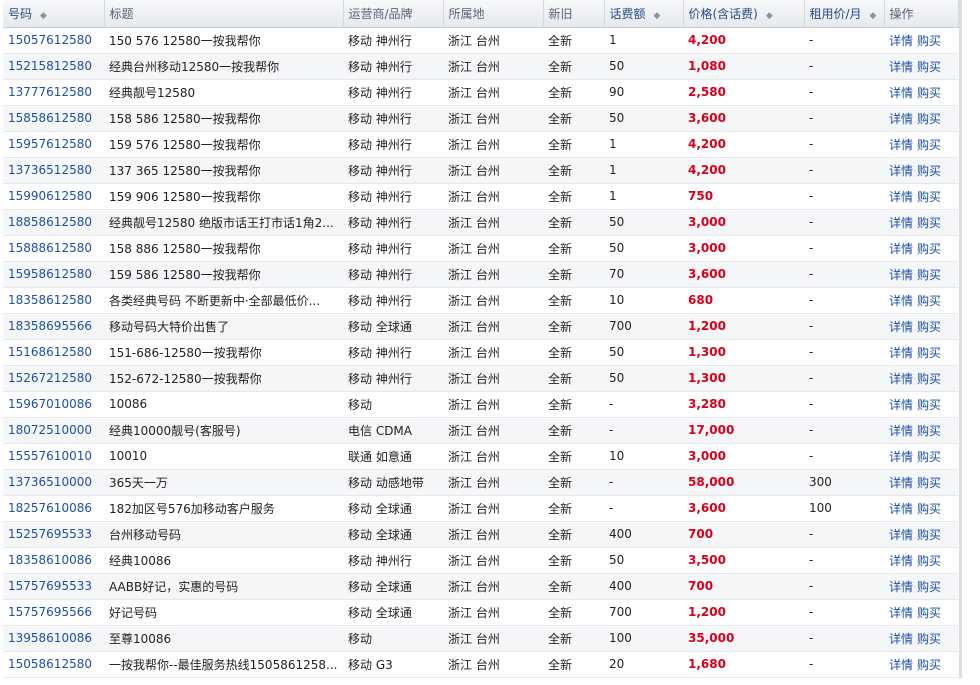  Describe the element at coordinates (54, 14) in the screenshot. I see `header-col-number: 号码 ◆` at that location.